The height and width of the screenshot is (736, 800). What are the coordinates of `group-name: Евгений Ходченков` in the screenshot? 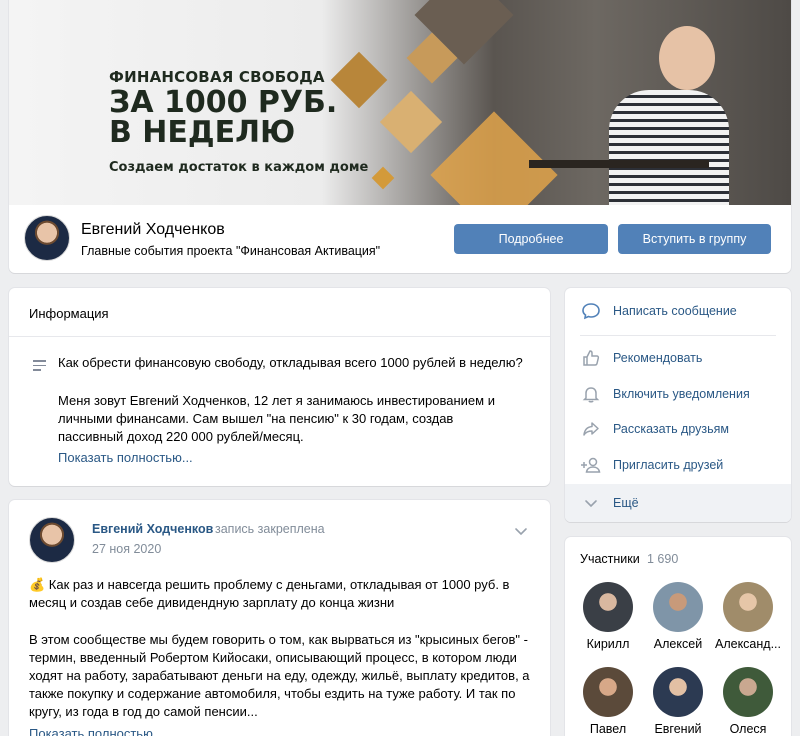 It's located at (153, 229).